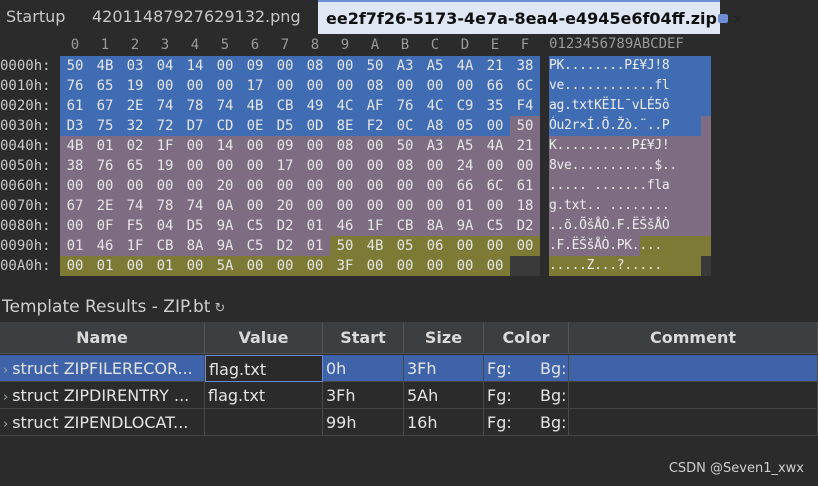 Image resolution: width=818 pixels, height=486 pixels. What do you see at coordinates (435, 126) in the screenshot?
I see `hex-byte: A8` at bounding box center [435, 126].